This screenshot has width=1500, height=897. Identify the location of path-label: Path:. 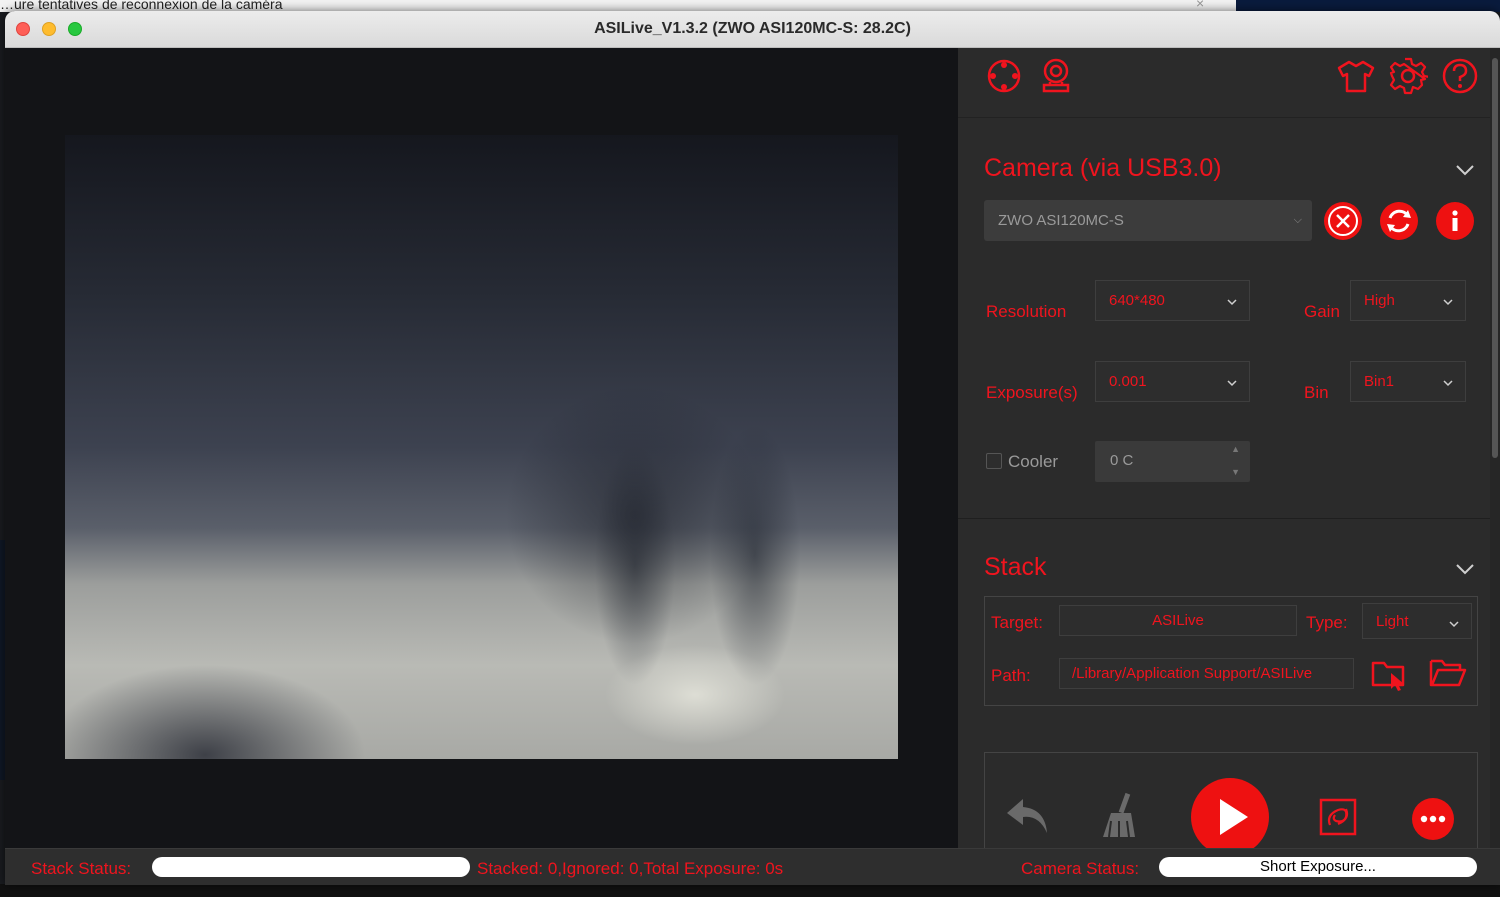
(1011, 675).